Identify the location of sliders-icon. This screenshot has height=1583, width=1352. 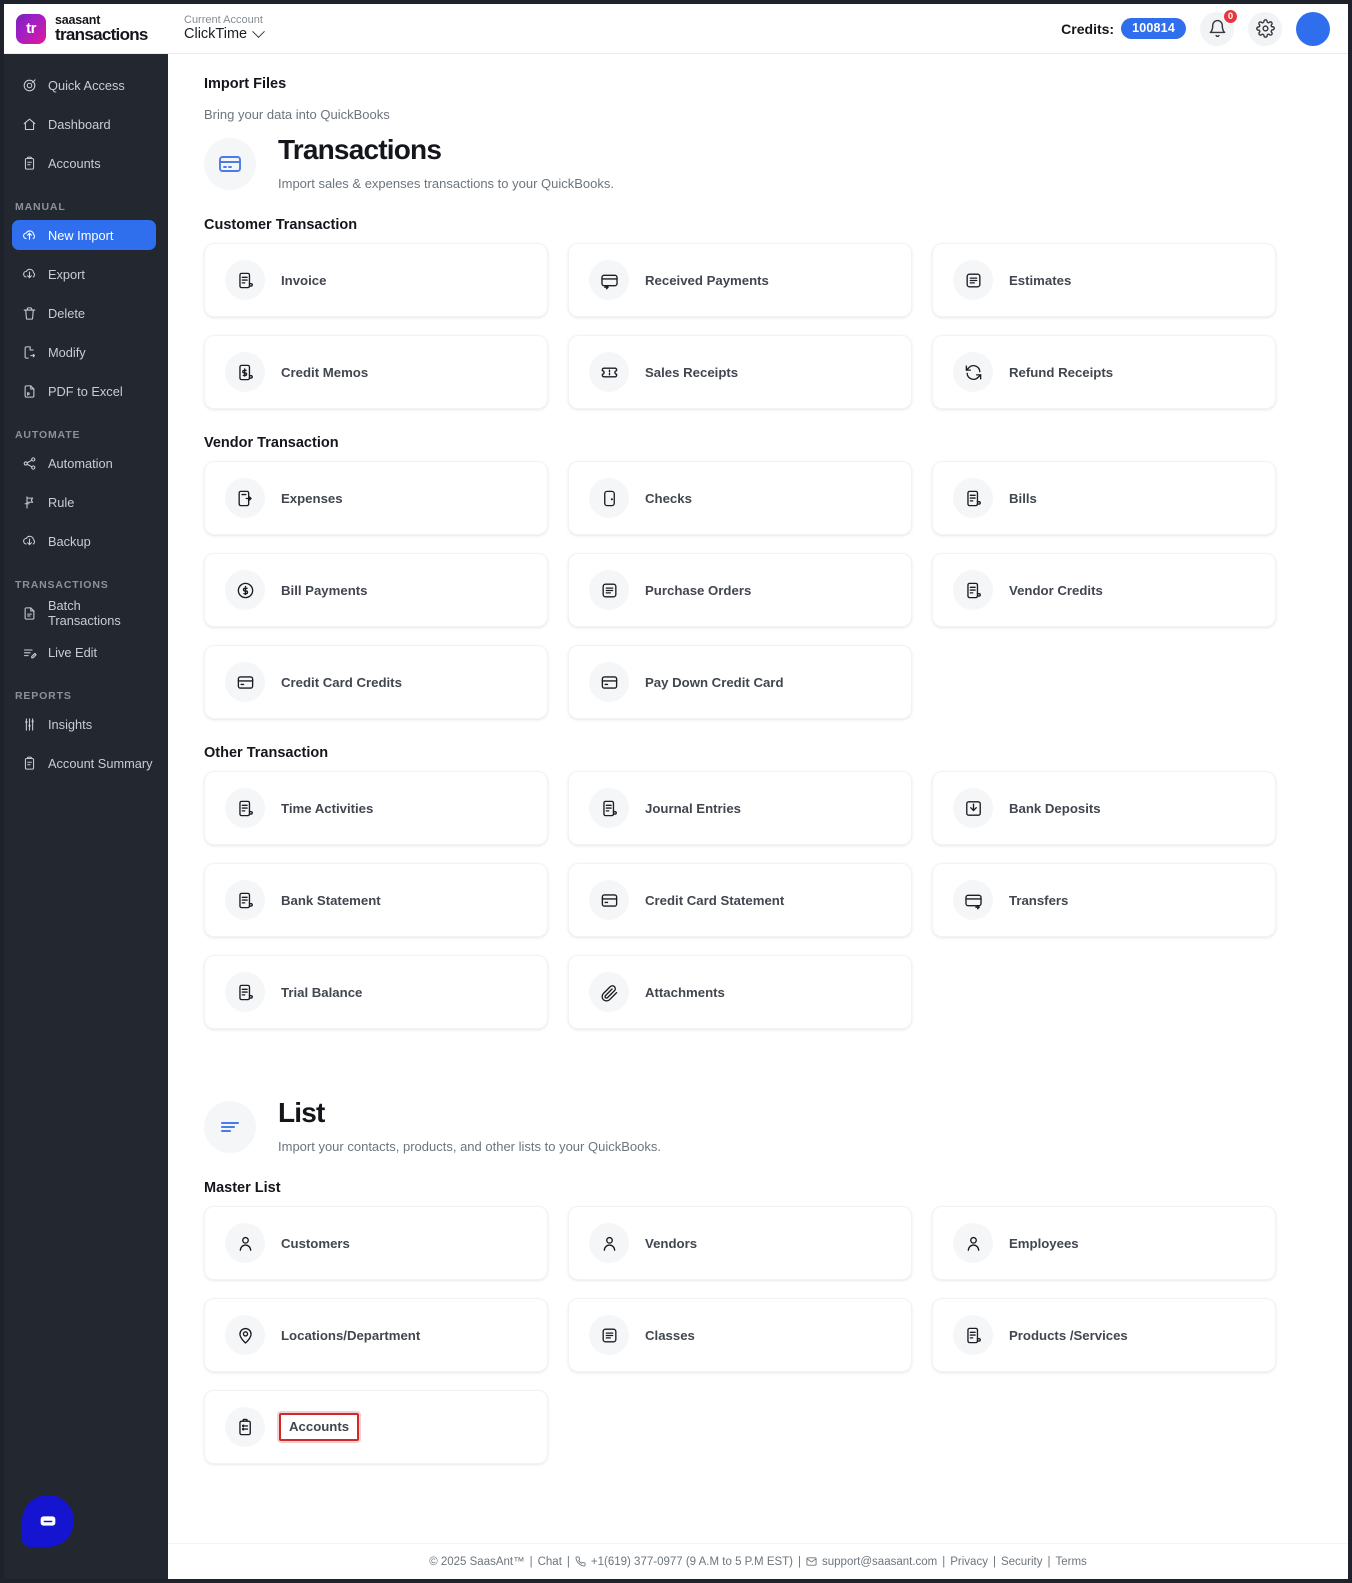
(29, 724).